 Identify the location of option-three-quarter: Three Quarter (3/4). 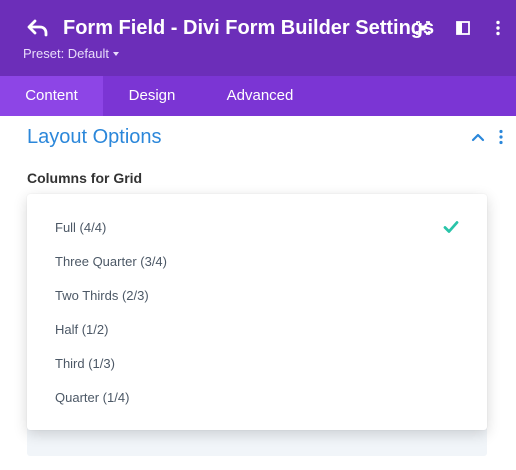
(257, 262).